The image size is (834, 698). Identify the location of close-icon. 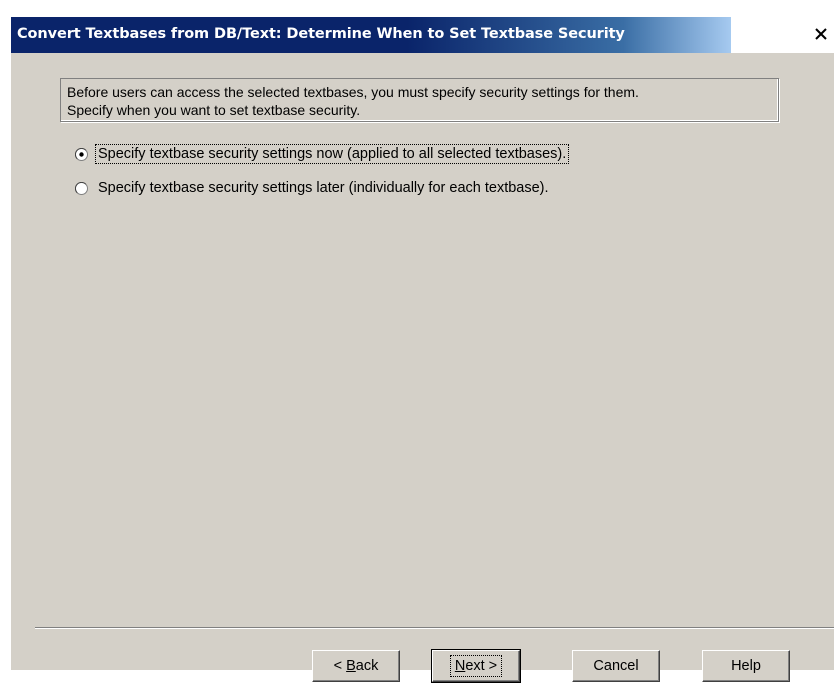
(821, 34).